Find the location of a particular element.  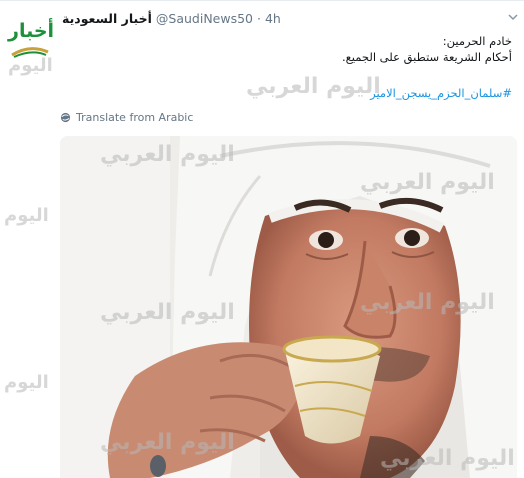

tweet-divider is located at coordinates (262, 0).